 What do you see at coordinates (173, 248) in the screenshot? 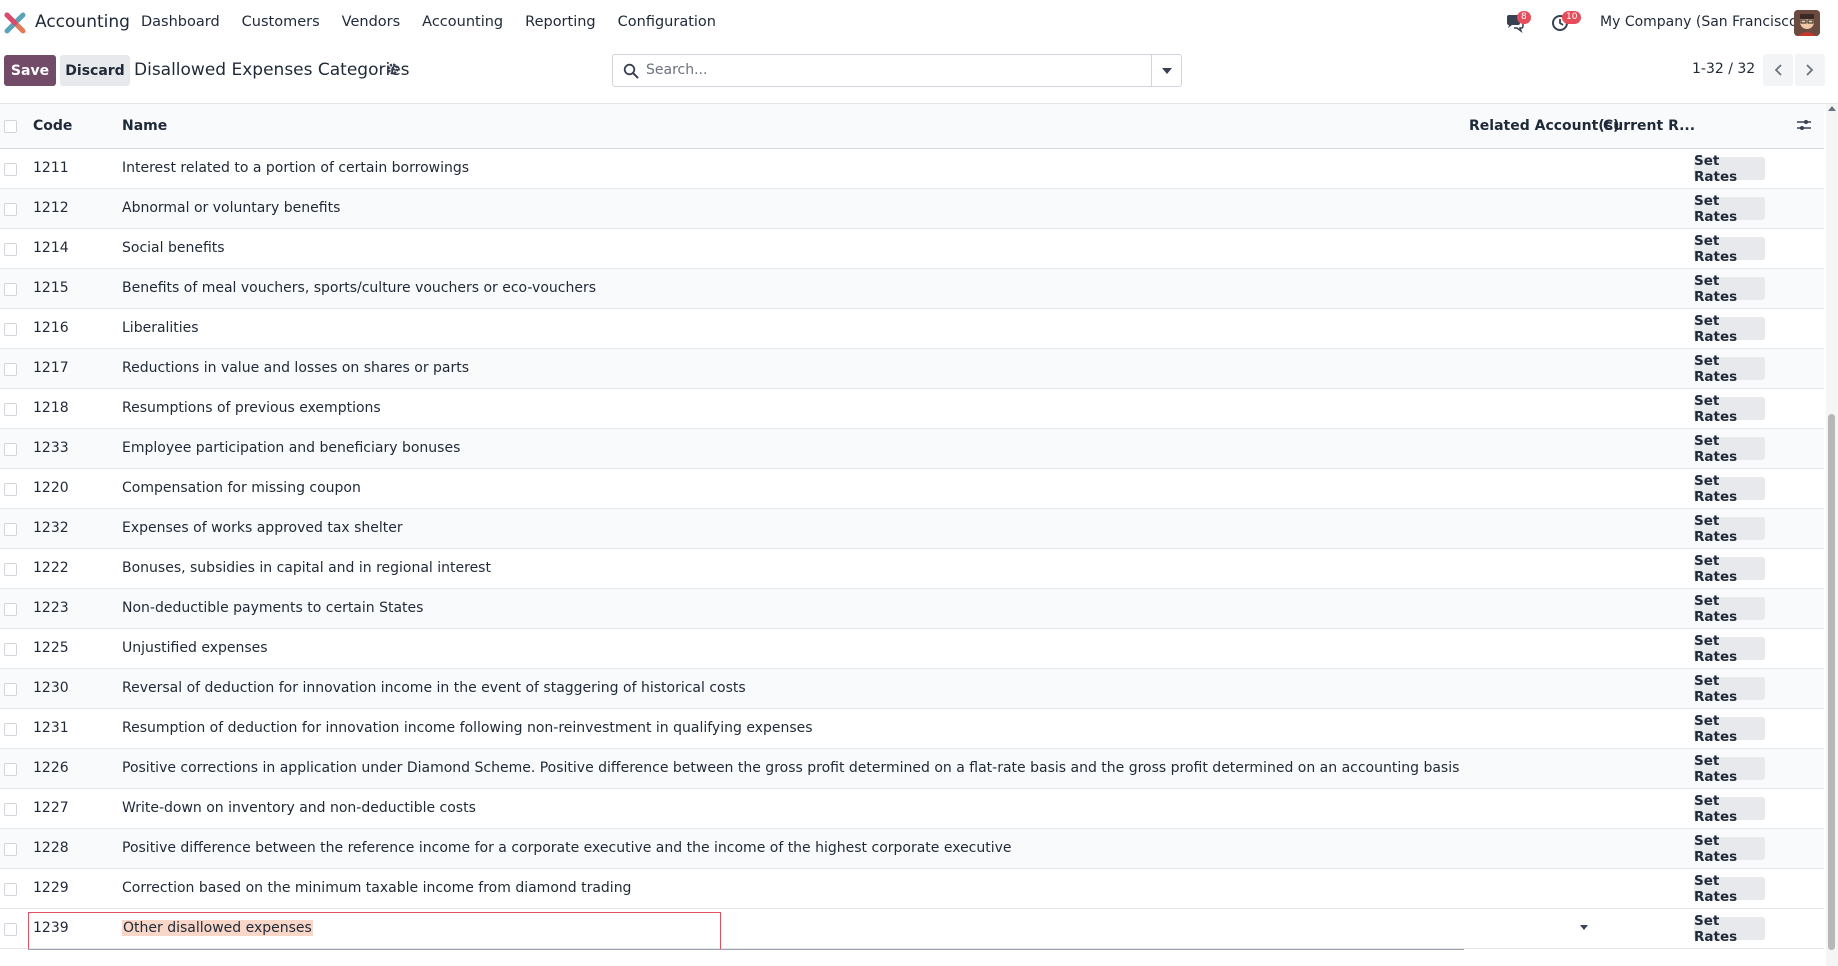
I see `row-name: Social benefits` at bounding box center [173, 248].